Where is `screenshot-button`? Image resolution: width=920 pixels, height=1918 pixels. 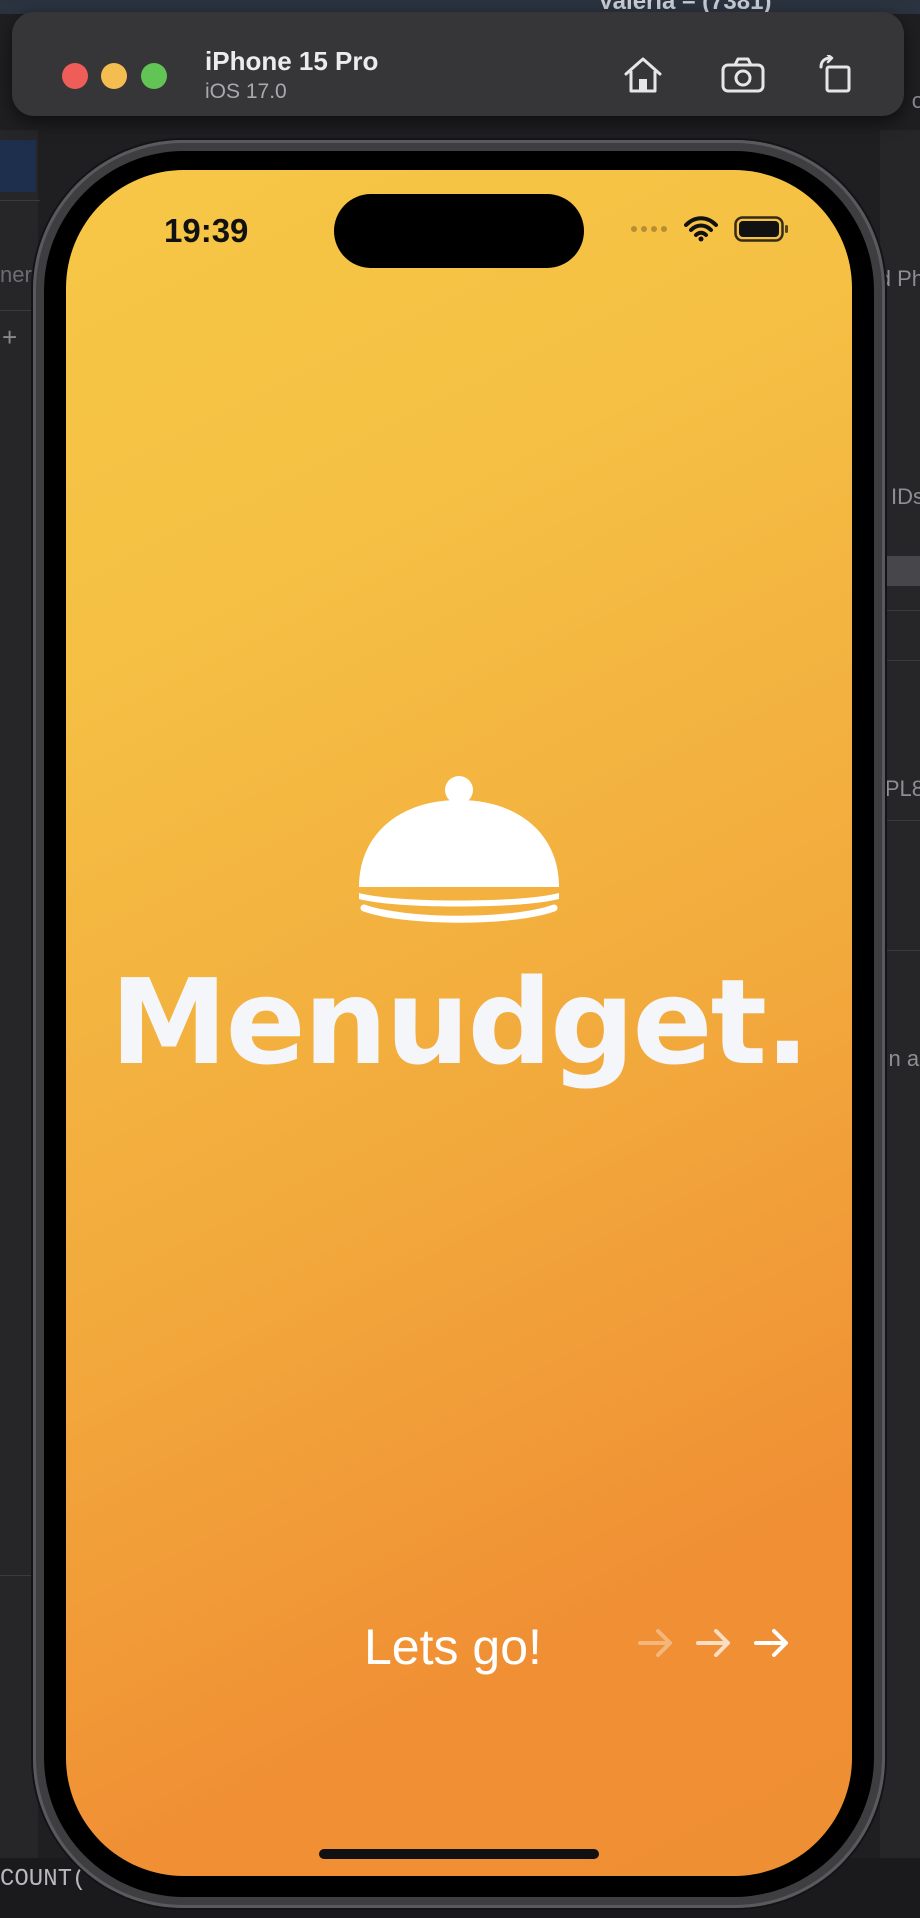
screenshot-button is located at coordinates (743, 75).